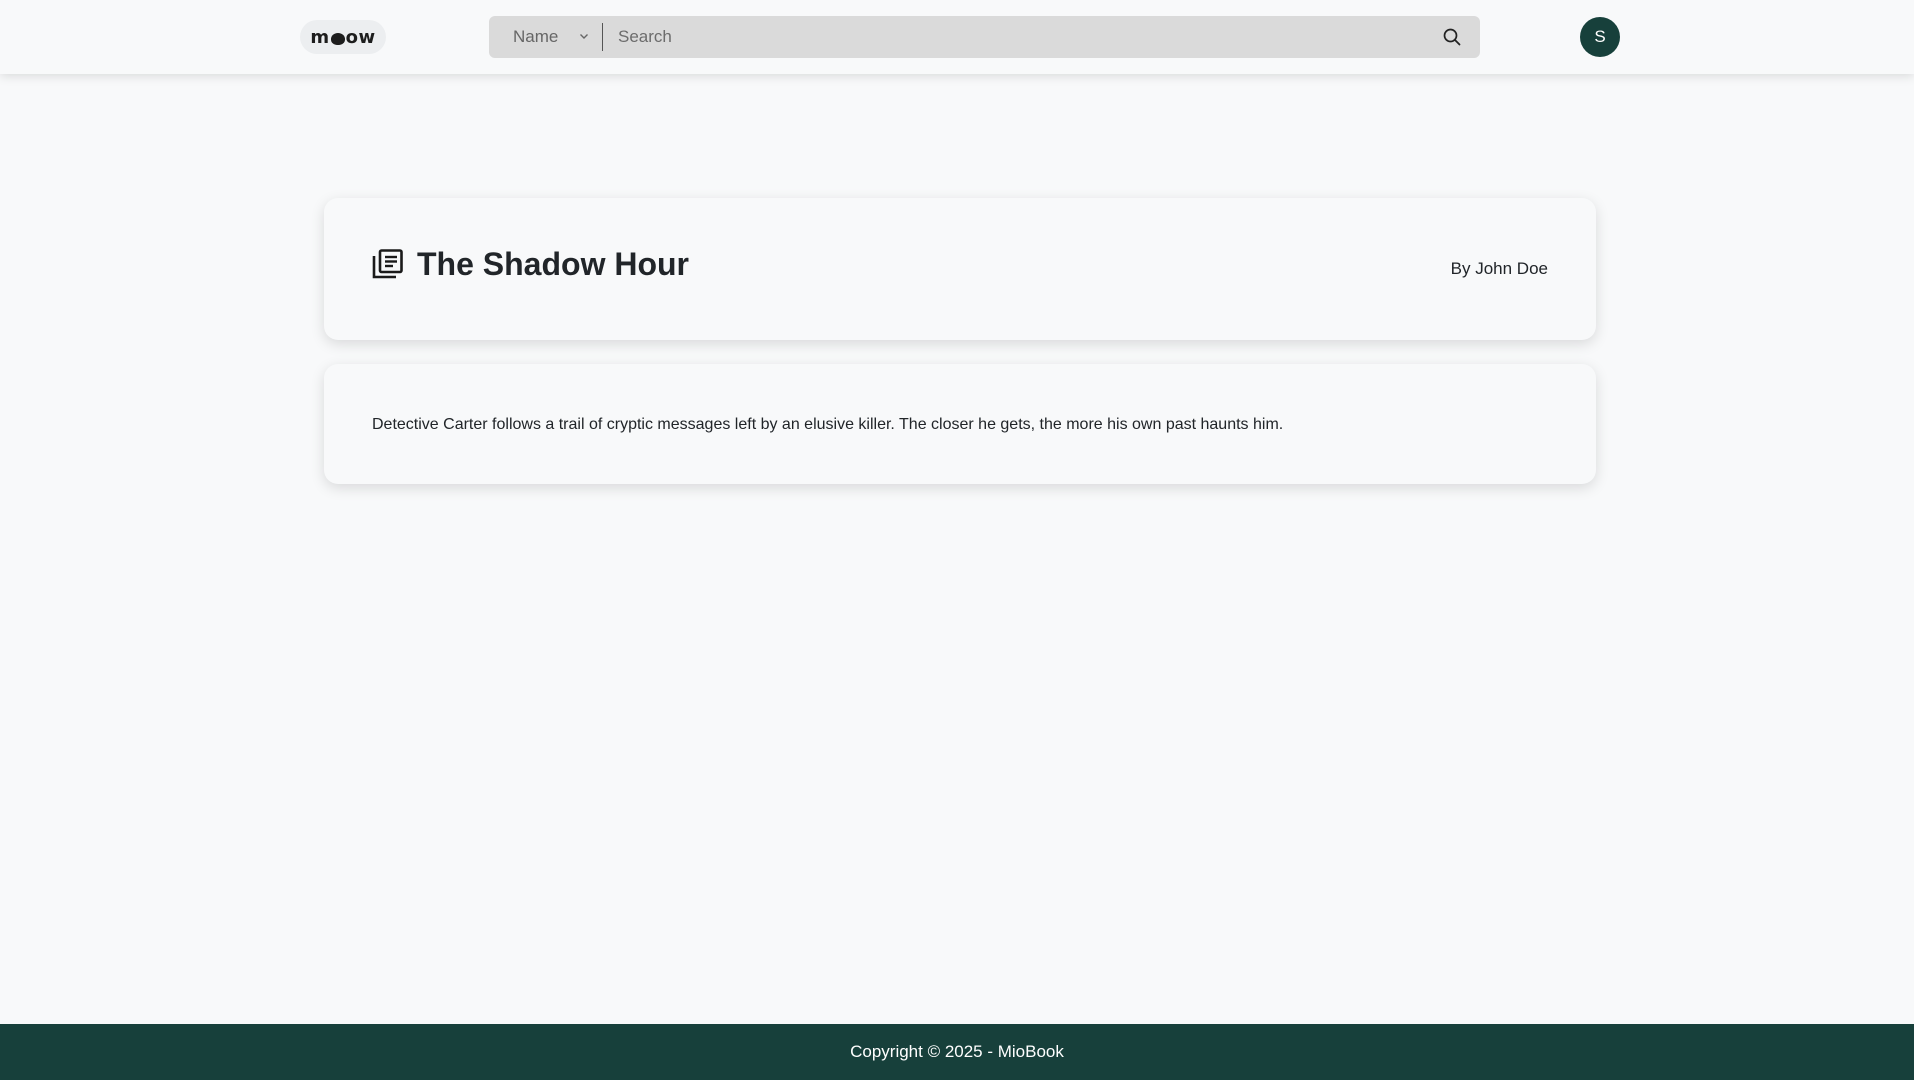 The width and height of the screenshot is (1914, 1080). Describe the element at coordinates (584, 36) in the screenshot. I see `chevron-down-icon` at that location.